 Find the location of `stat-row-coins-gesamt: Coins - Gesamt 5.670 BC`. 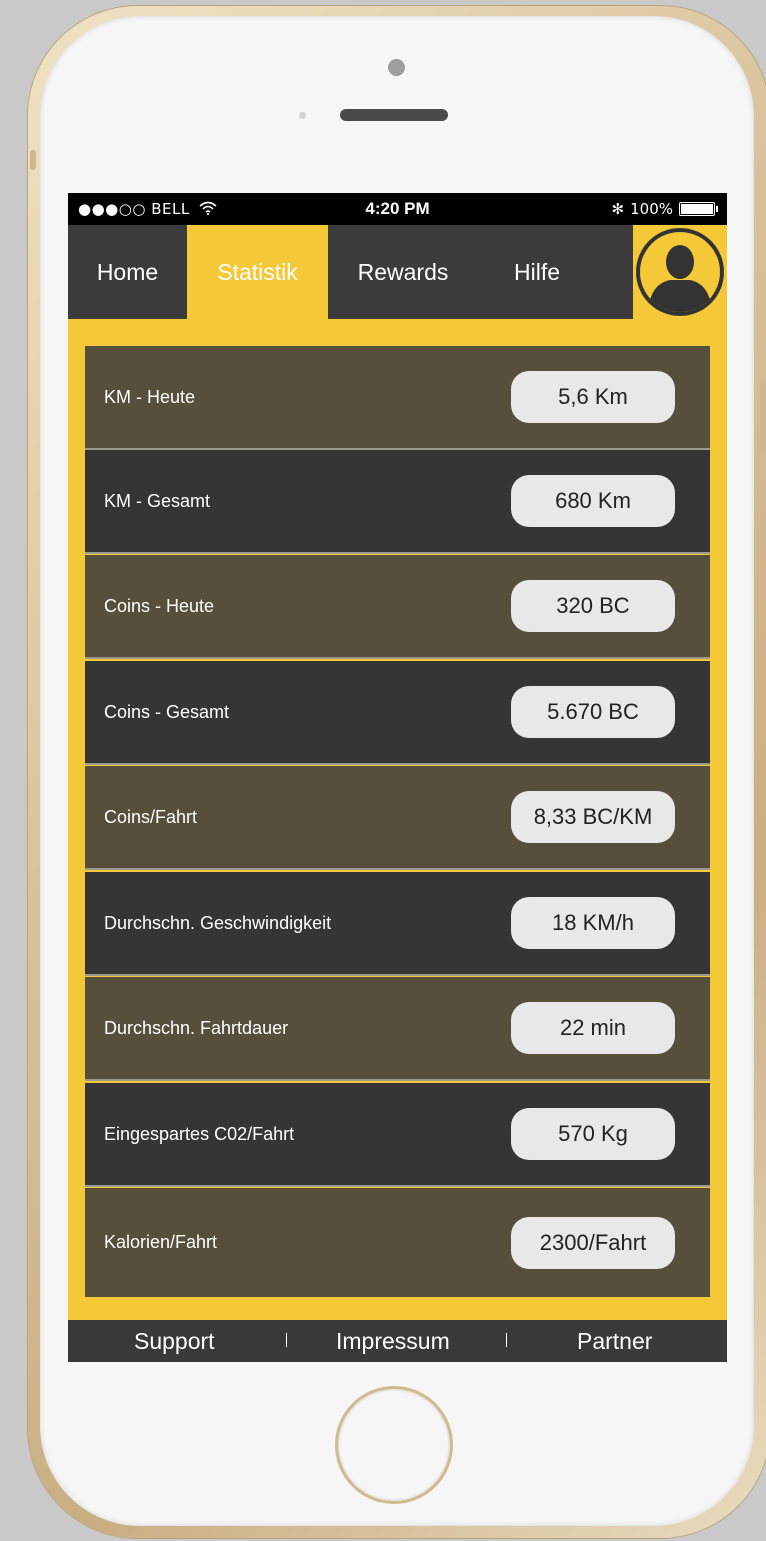

stat-row-coins-gesamt: Coins - Gesamt 5.670 BC is located at coordinates (397, 713).